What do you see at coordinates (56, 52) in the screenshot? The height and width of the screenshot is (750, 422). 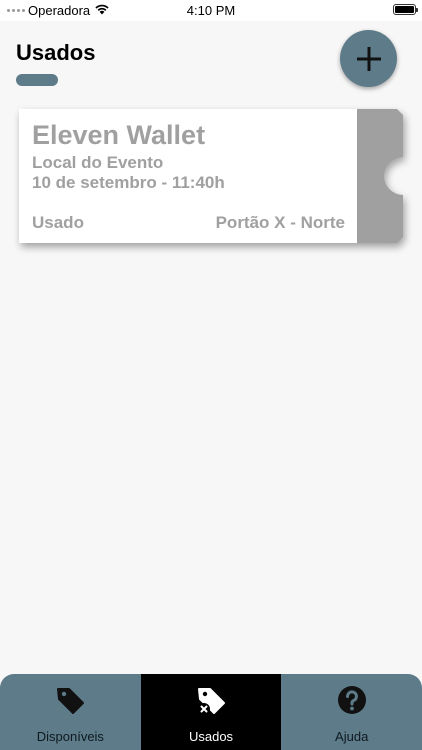 I see `page-title: Usados` at bounding box center [56, 52].